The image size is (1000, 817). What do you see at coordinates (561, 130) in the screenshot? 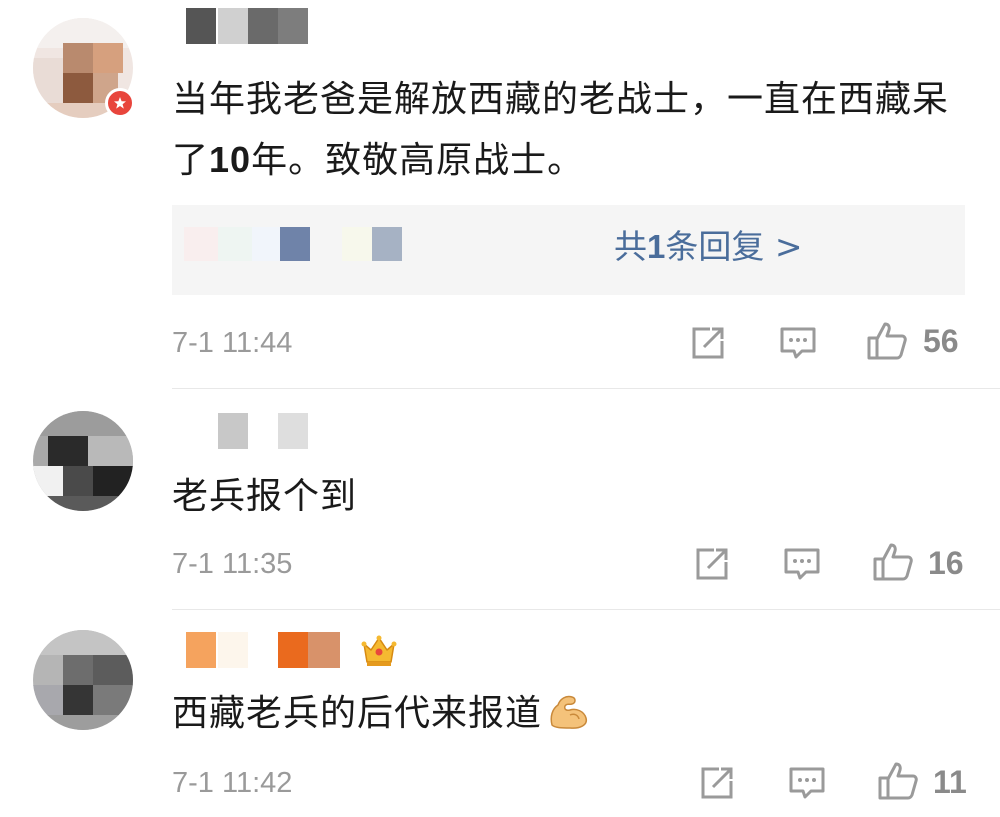
I see `comment-text: 当年我老爸是解放西藏的老战士，一直在西藏呆了10年。致敬高原战士。` at bounding box center [561, 130].